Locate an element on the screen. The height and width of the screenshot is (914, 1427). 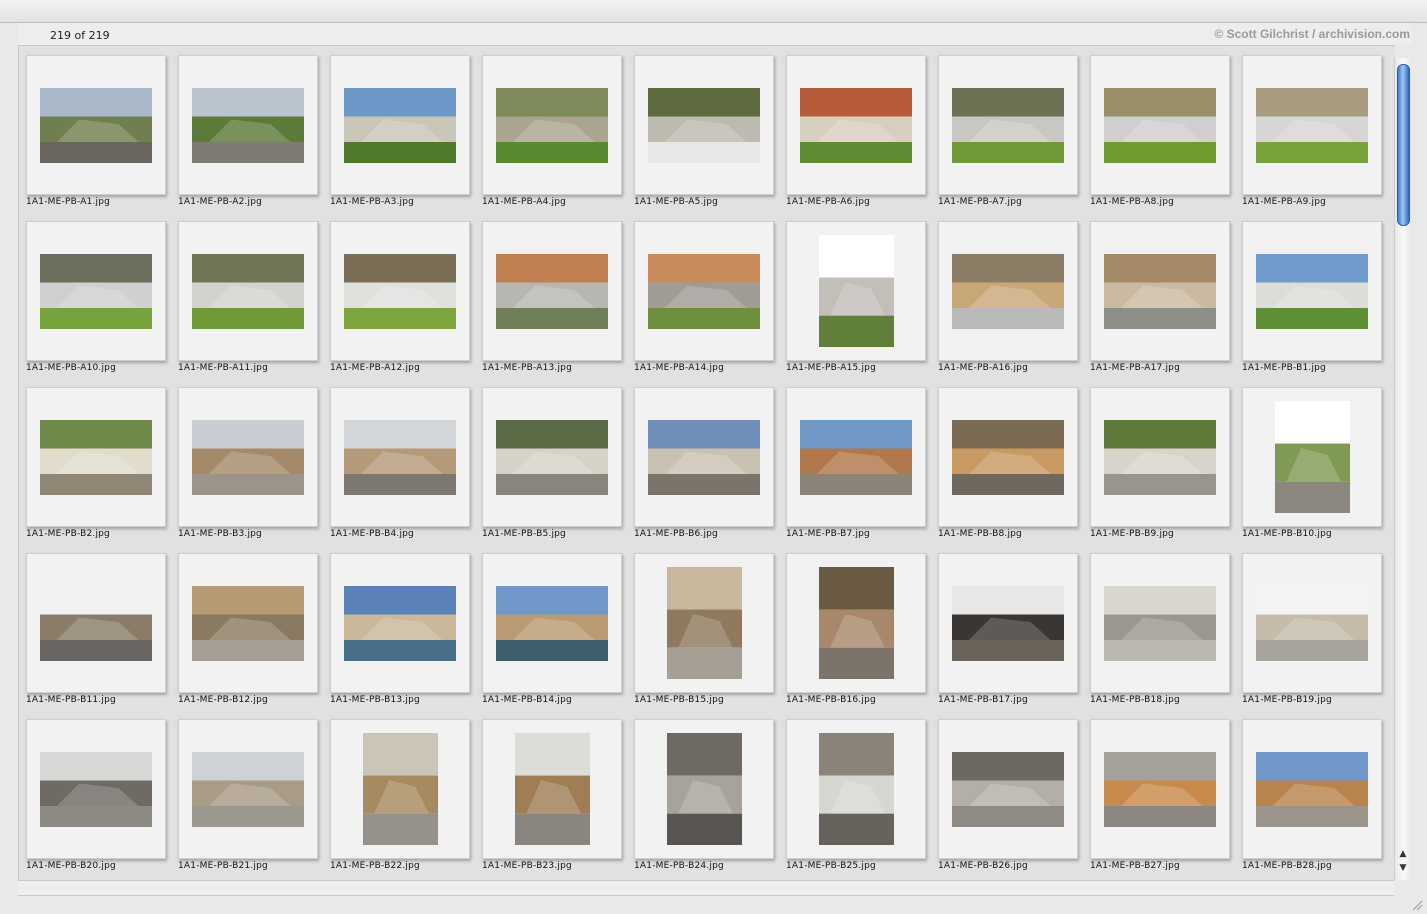
thumbnail-item: 1A1-ME-PB-B16.jpg is located at coordinates (855, 627).